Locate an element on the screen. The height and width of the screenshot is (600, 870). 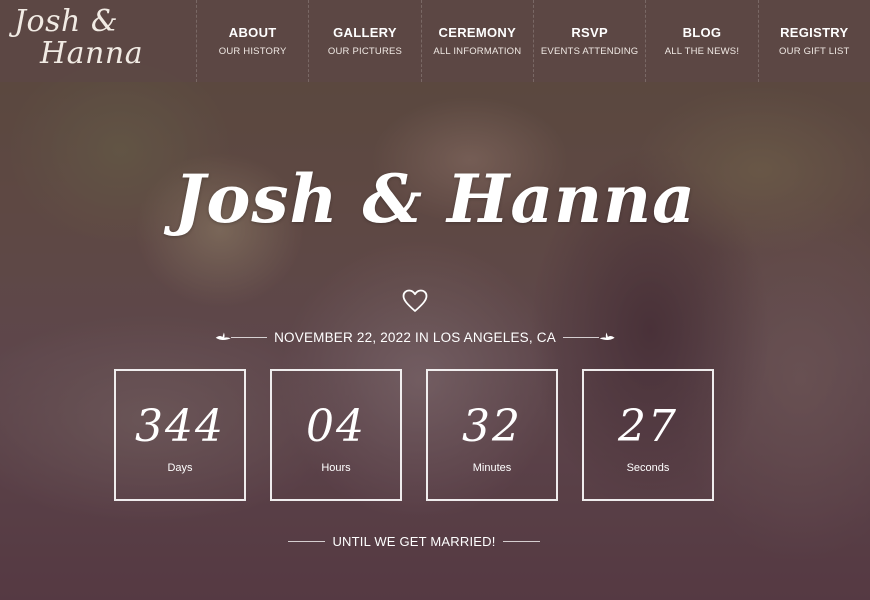
countdown-minutes: 32 Minutes is located at coordinates (492, 435).